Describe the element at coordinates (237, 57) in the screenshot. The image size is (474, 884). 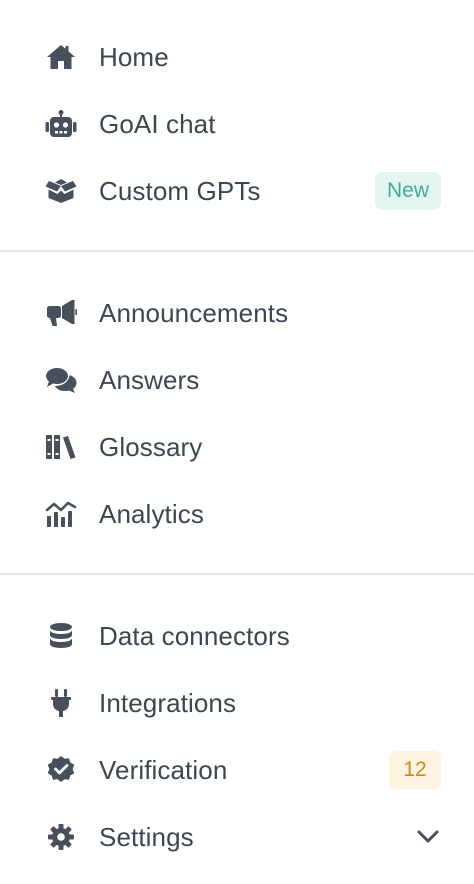
I see `nav-item-home: Home` at that location.